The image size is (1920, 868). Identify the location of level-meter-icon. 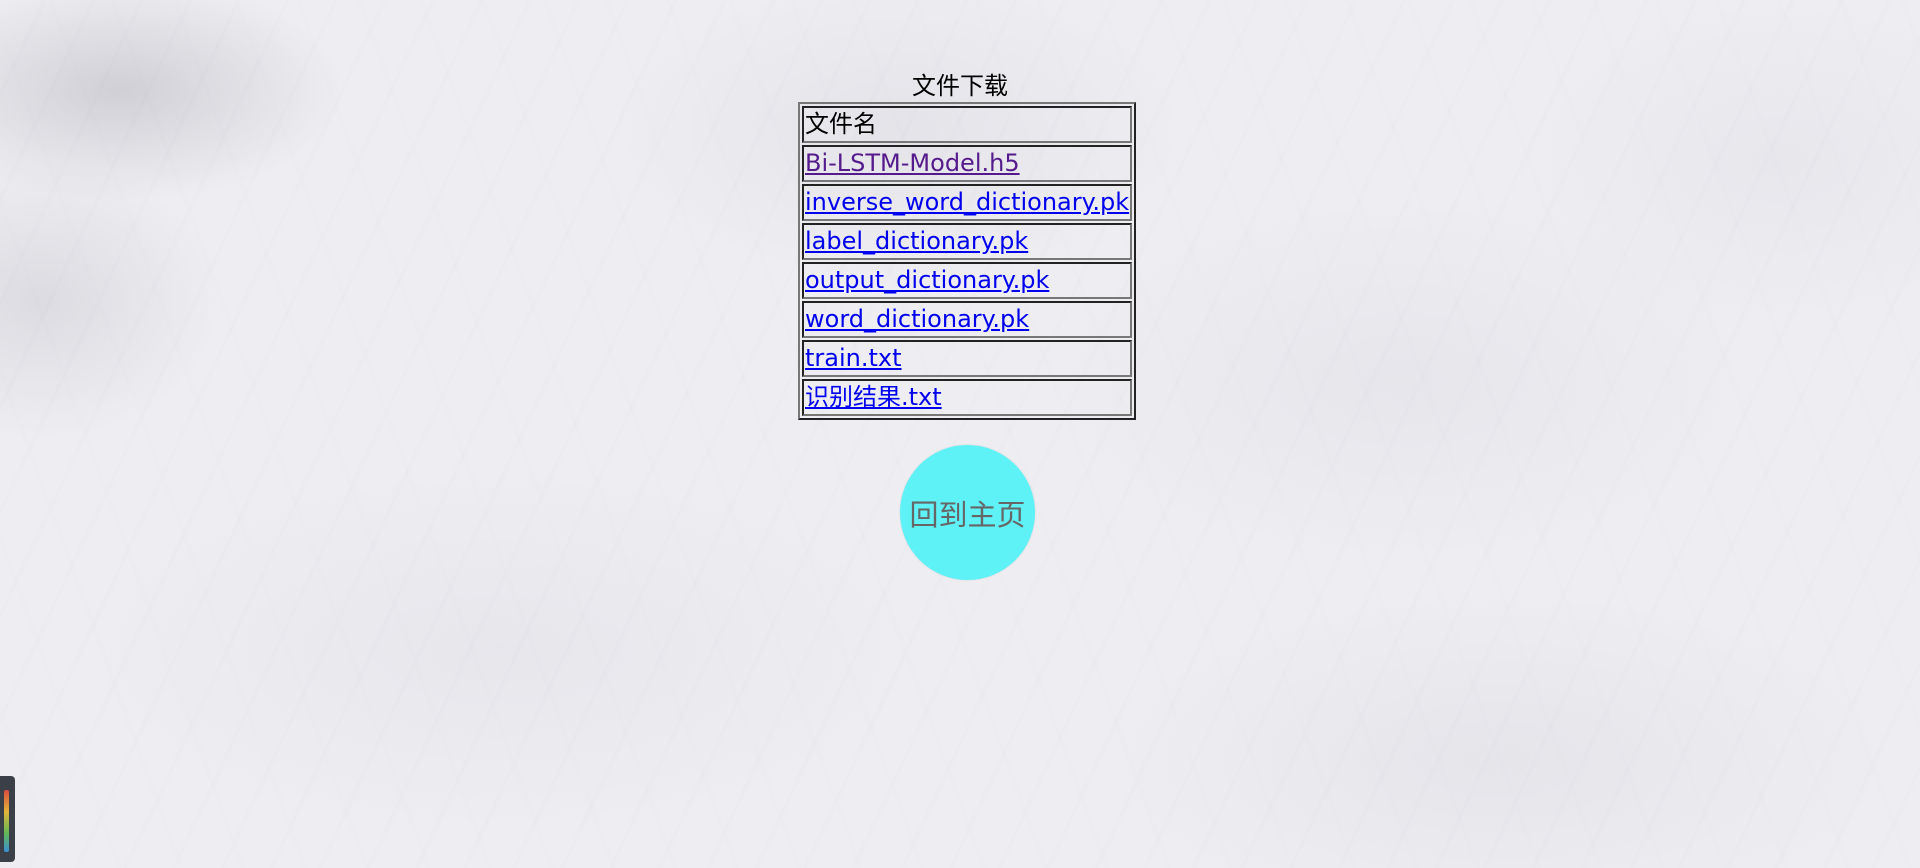
(6, 821).